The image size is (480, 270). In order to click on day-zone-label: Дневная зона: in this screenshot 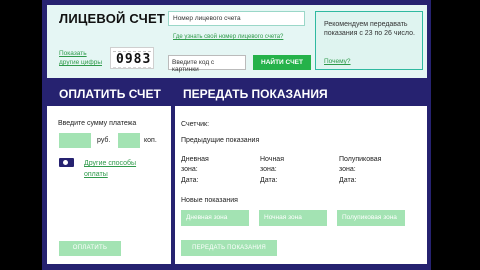, I will do `click(195, 164)`.